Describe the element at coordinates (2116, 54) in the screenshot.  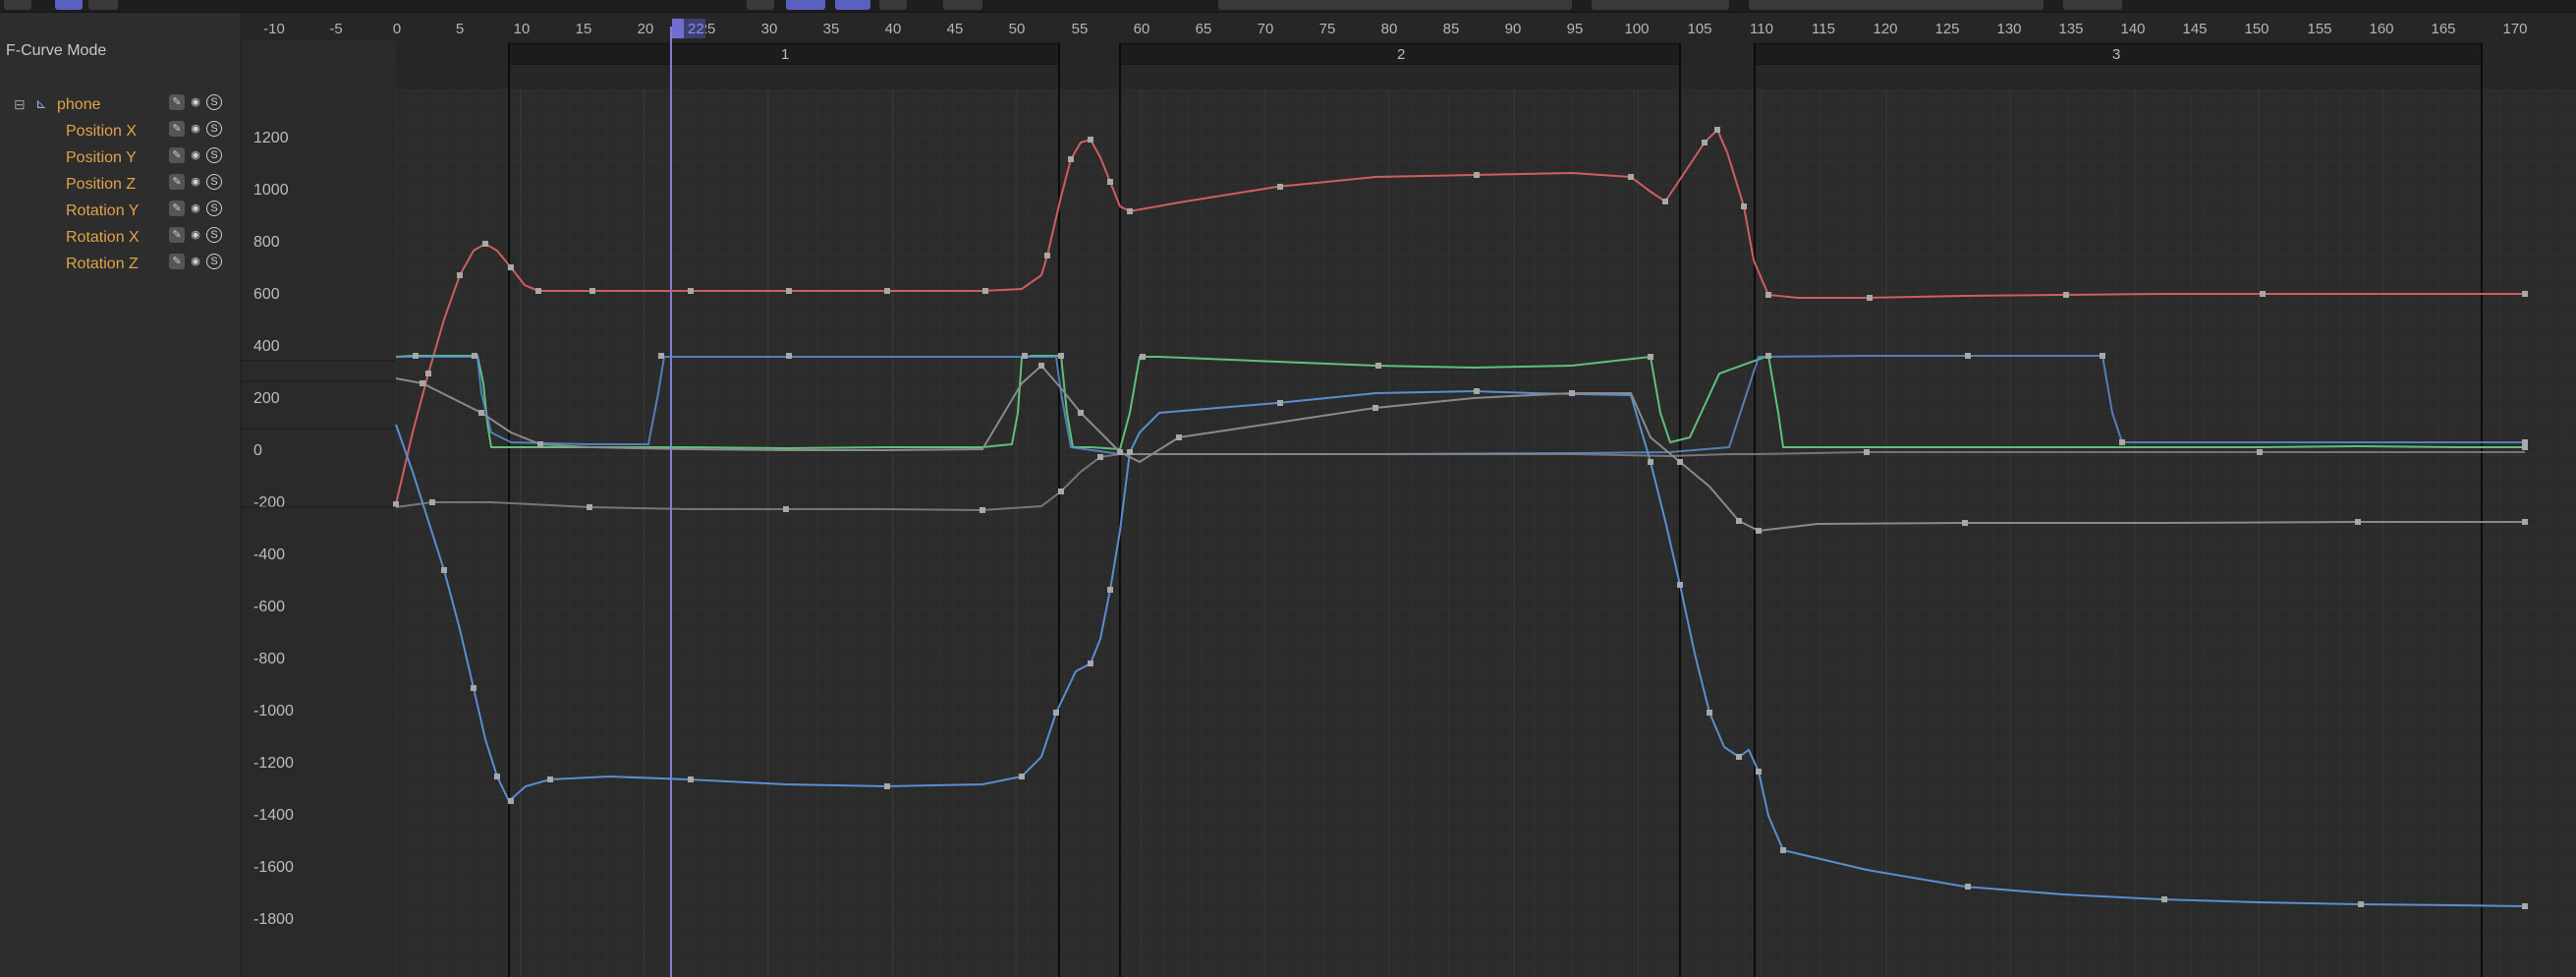
I see `take-label: 3` at that location.